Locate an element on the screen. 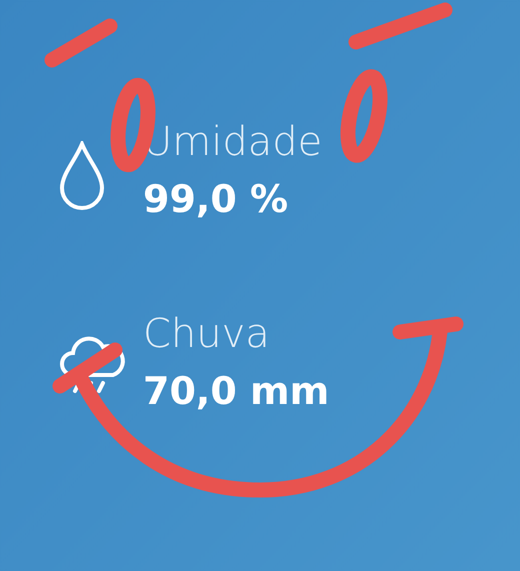  water-drop-icon is located at coordinates (82, 176).